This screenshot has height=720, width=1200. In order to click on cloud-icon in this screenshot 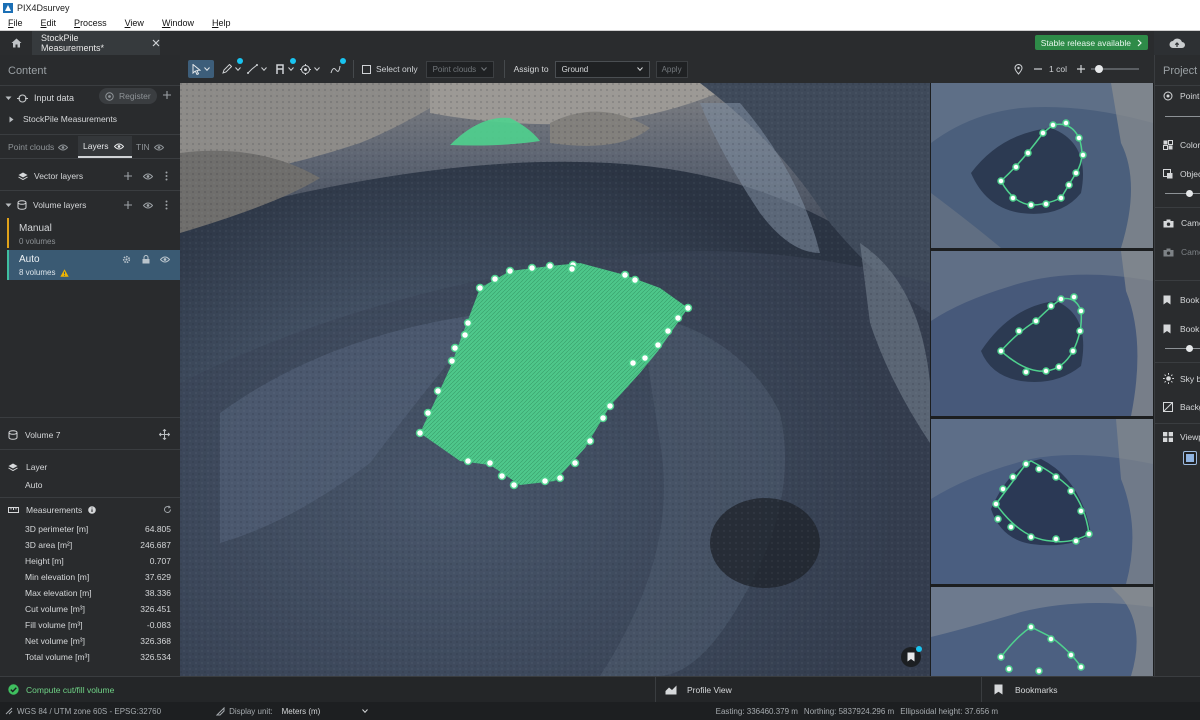, I will do `click(1177, 43)`.